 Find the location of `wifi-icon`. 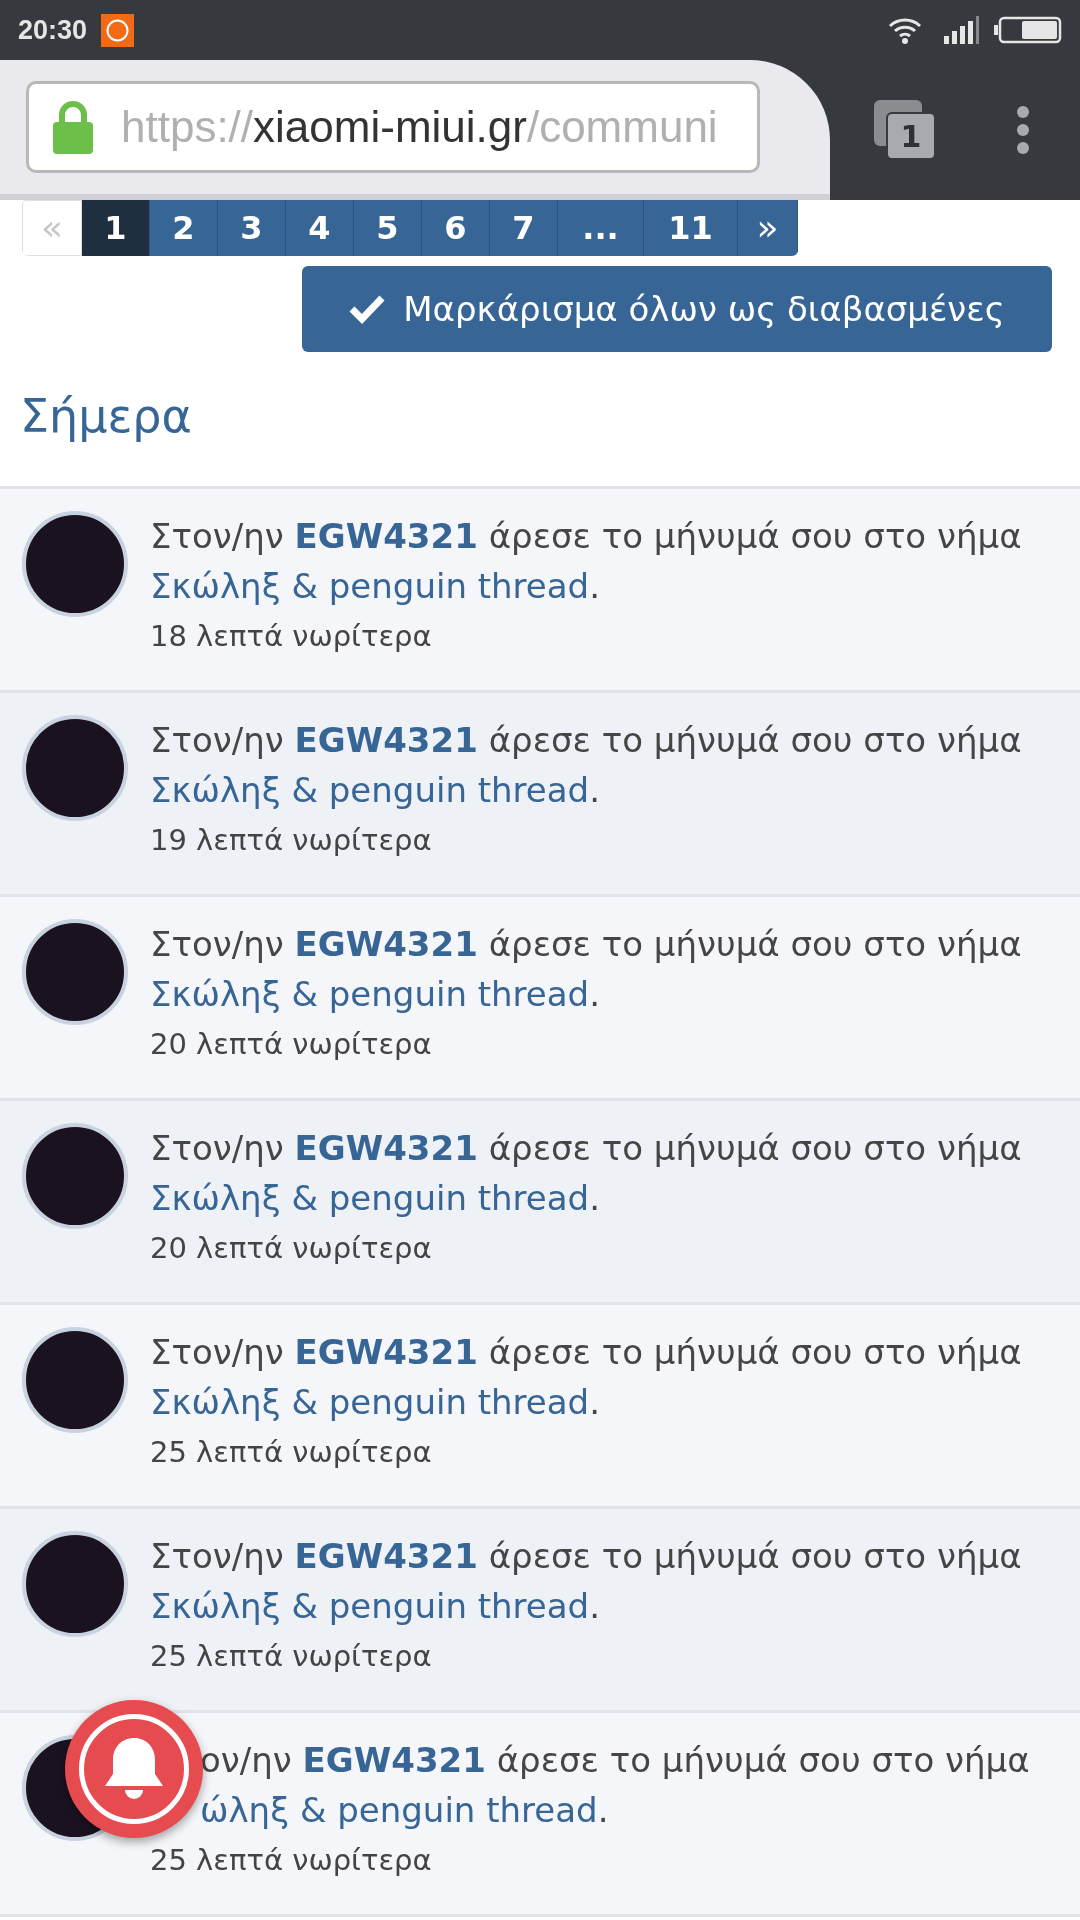

wifi-icon is located at coordinates (905, 30).